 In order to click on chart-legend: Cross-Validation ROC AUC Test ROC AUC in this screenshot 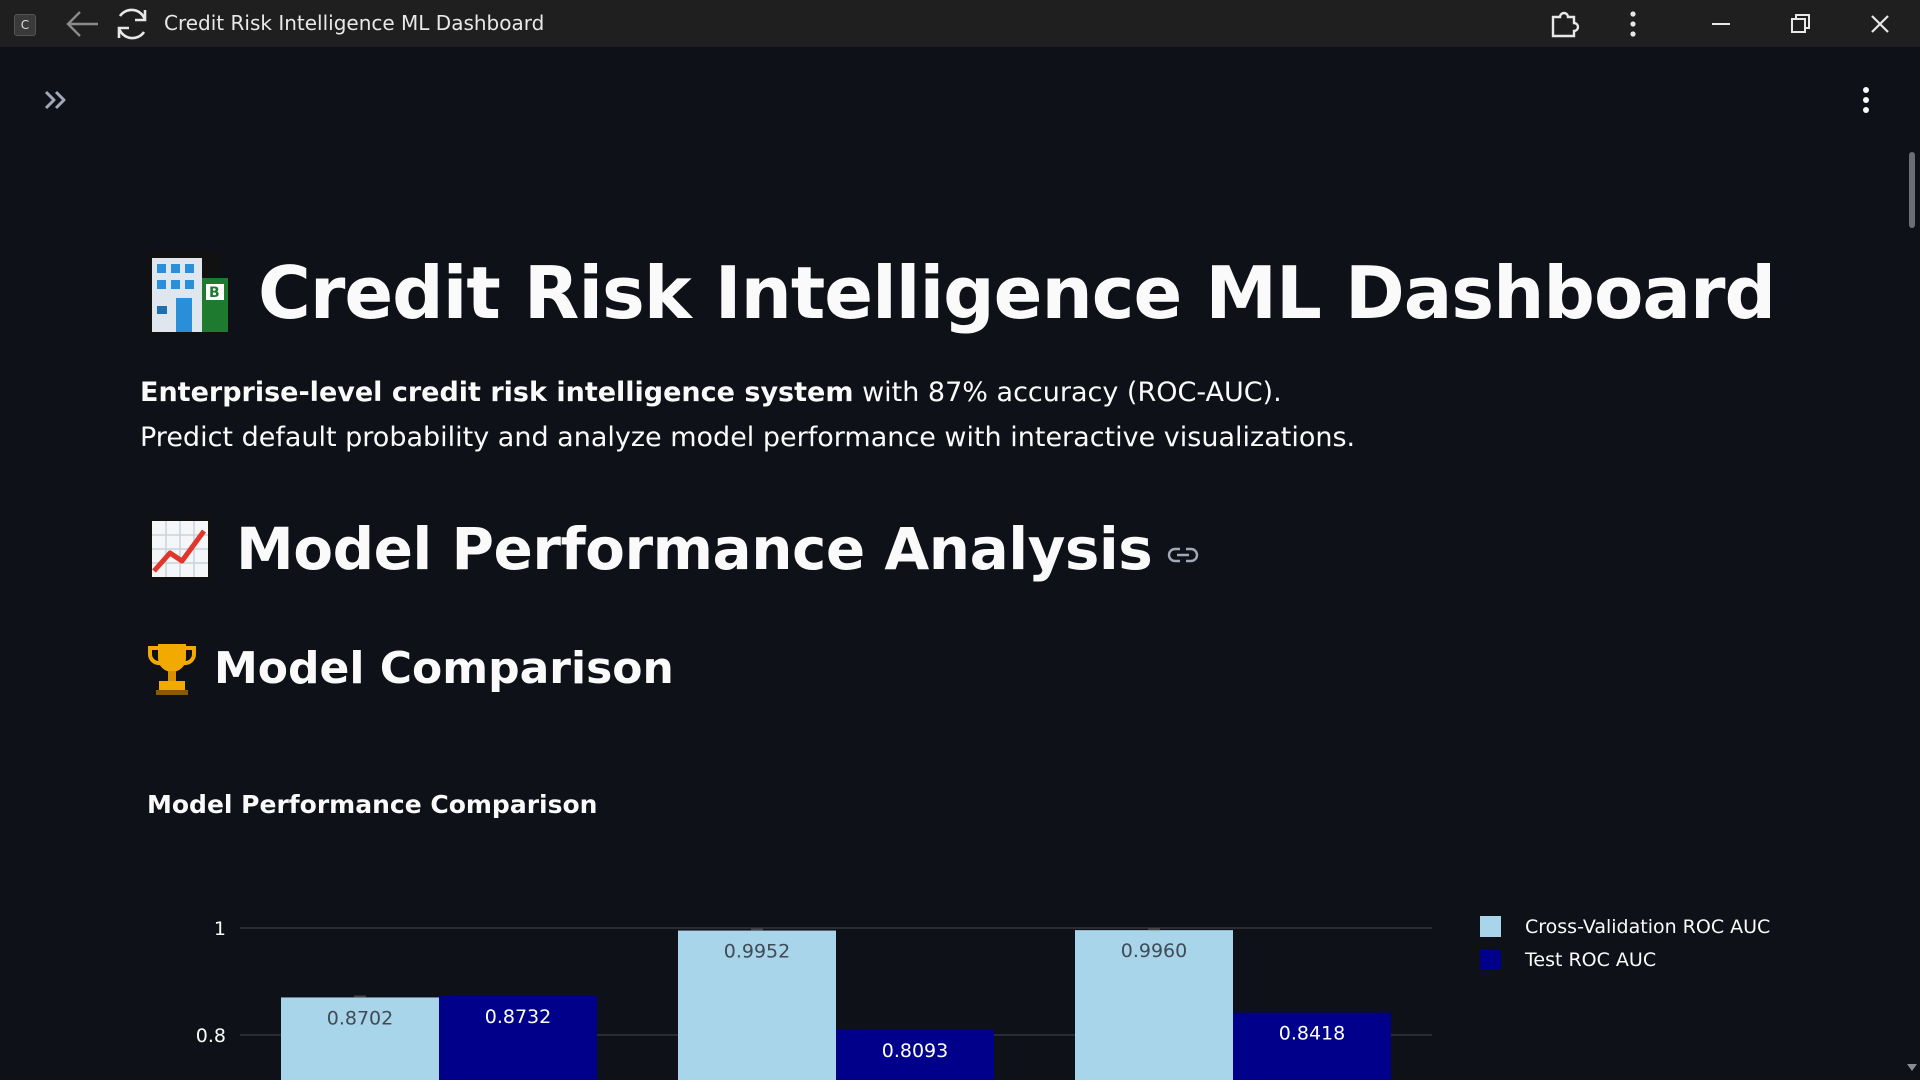, I will do `click(1625, 943)`.